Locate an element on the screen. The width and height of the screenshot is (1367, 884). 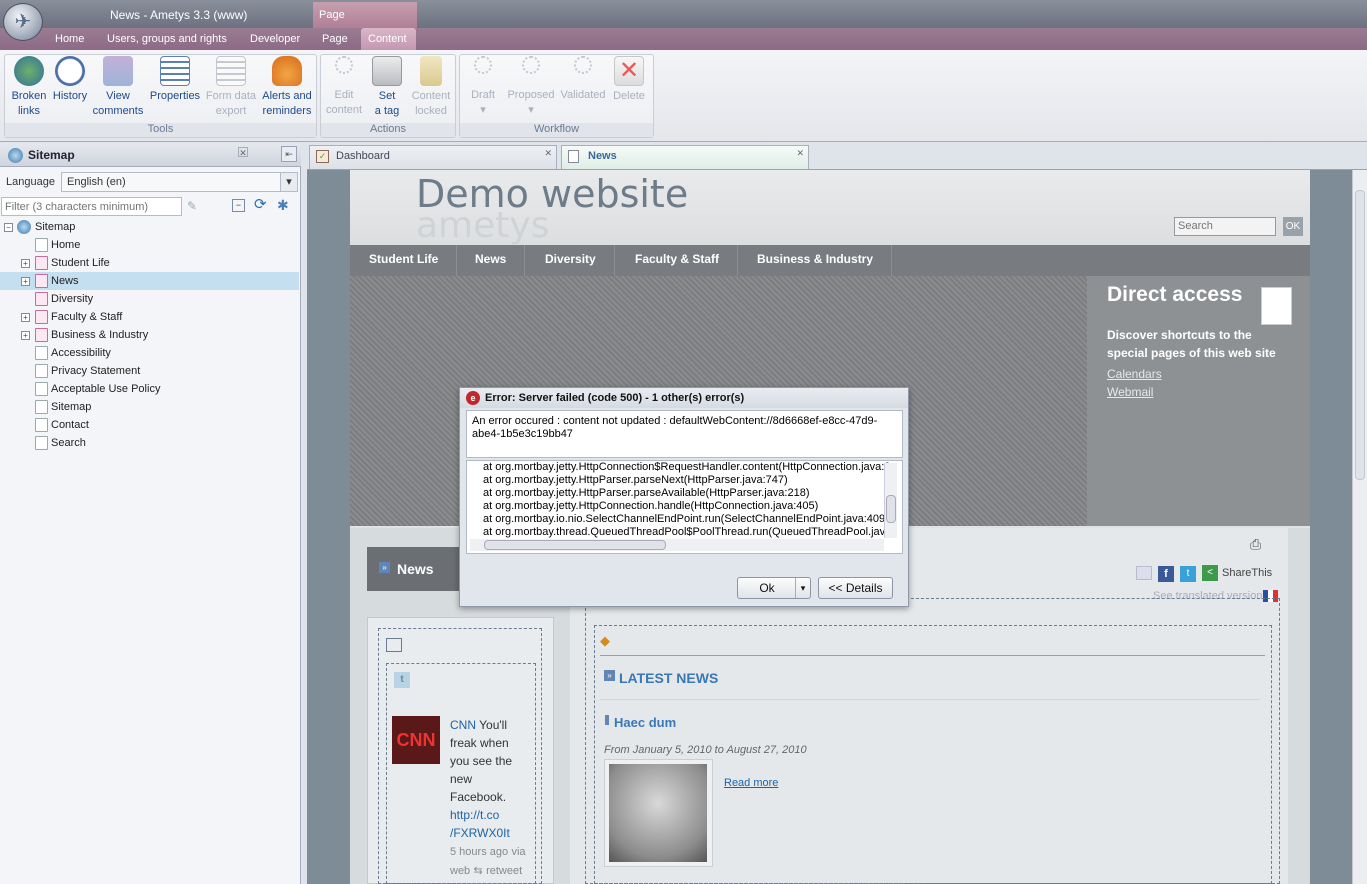
trace-horizontal-scrollbar is located at coordinates (677, 545).